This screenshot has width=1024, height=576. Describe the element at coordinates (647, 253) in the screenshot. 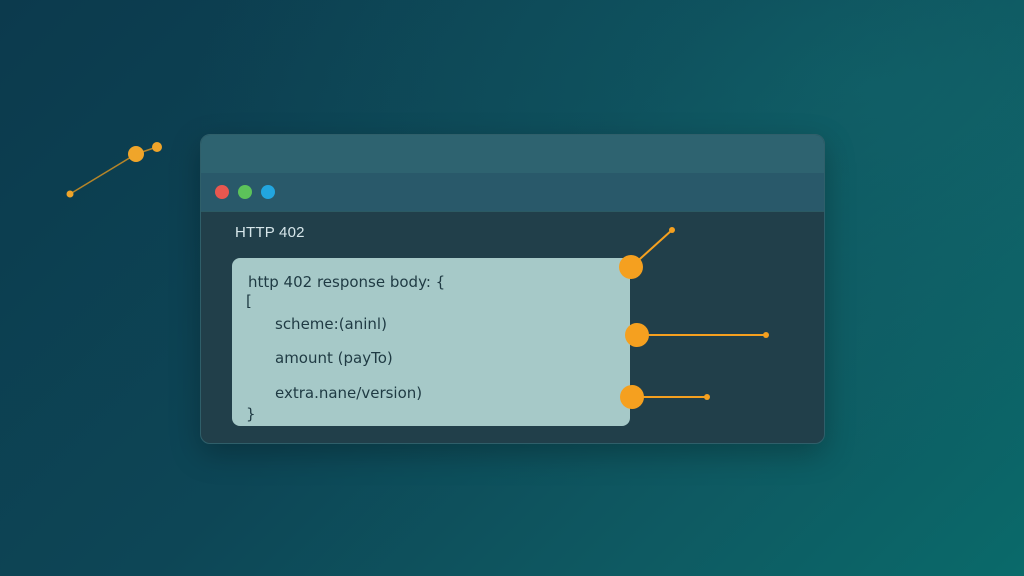

I see `connector-header` at that location.